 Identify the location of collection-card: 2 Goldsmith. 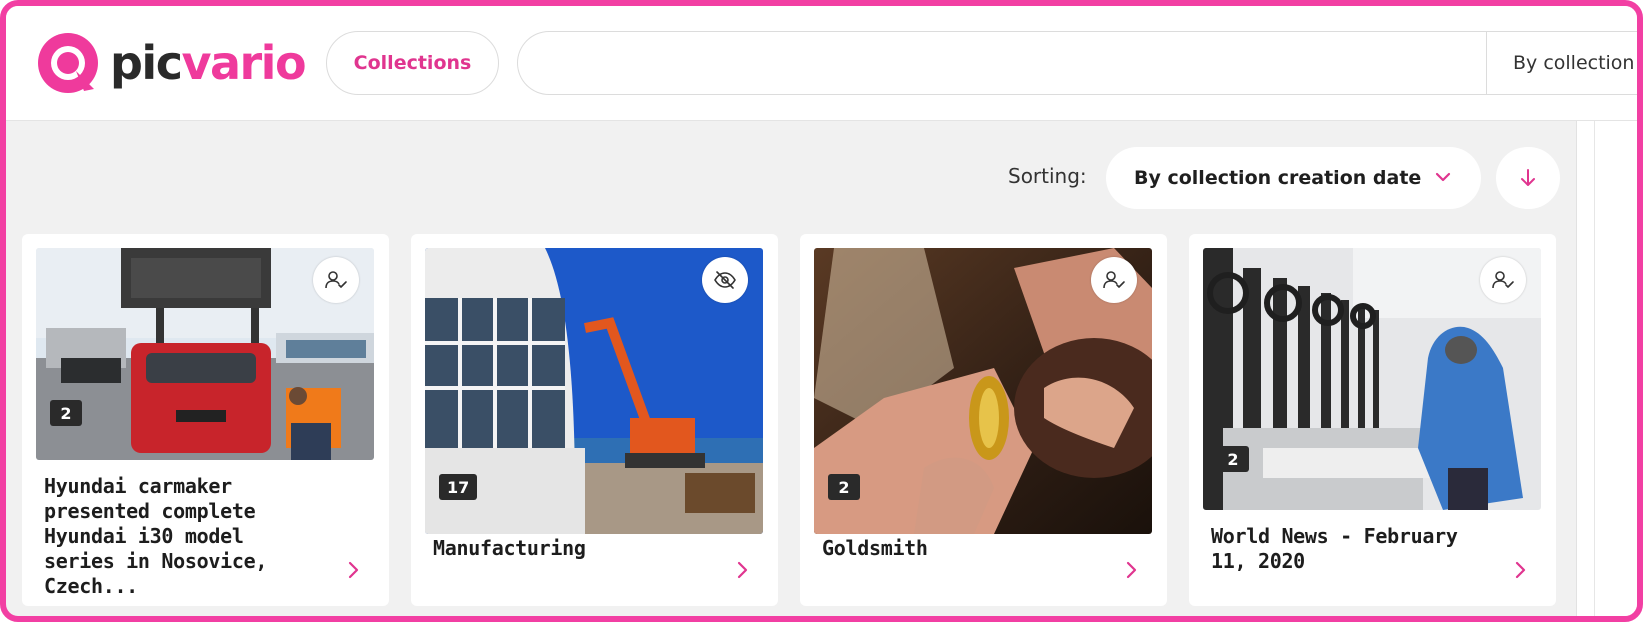
(983, 420).